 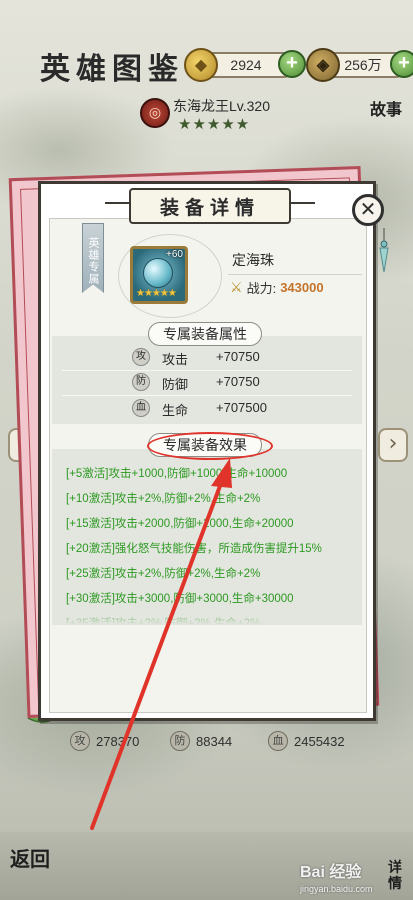 I want to click on attribute-row-defense: 防 防御 +70750, so click(x=165, y=383).